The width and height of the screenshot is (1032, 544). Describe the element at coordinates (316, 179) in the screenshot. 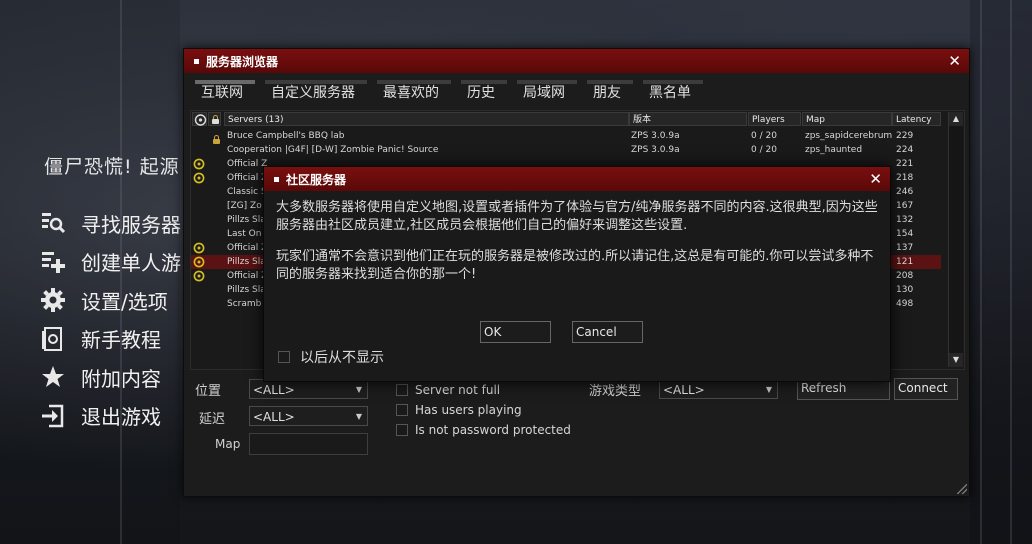

I see `dialog-title: 社区服务器` at that location.